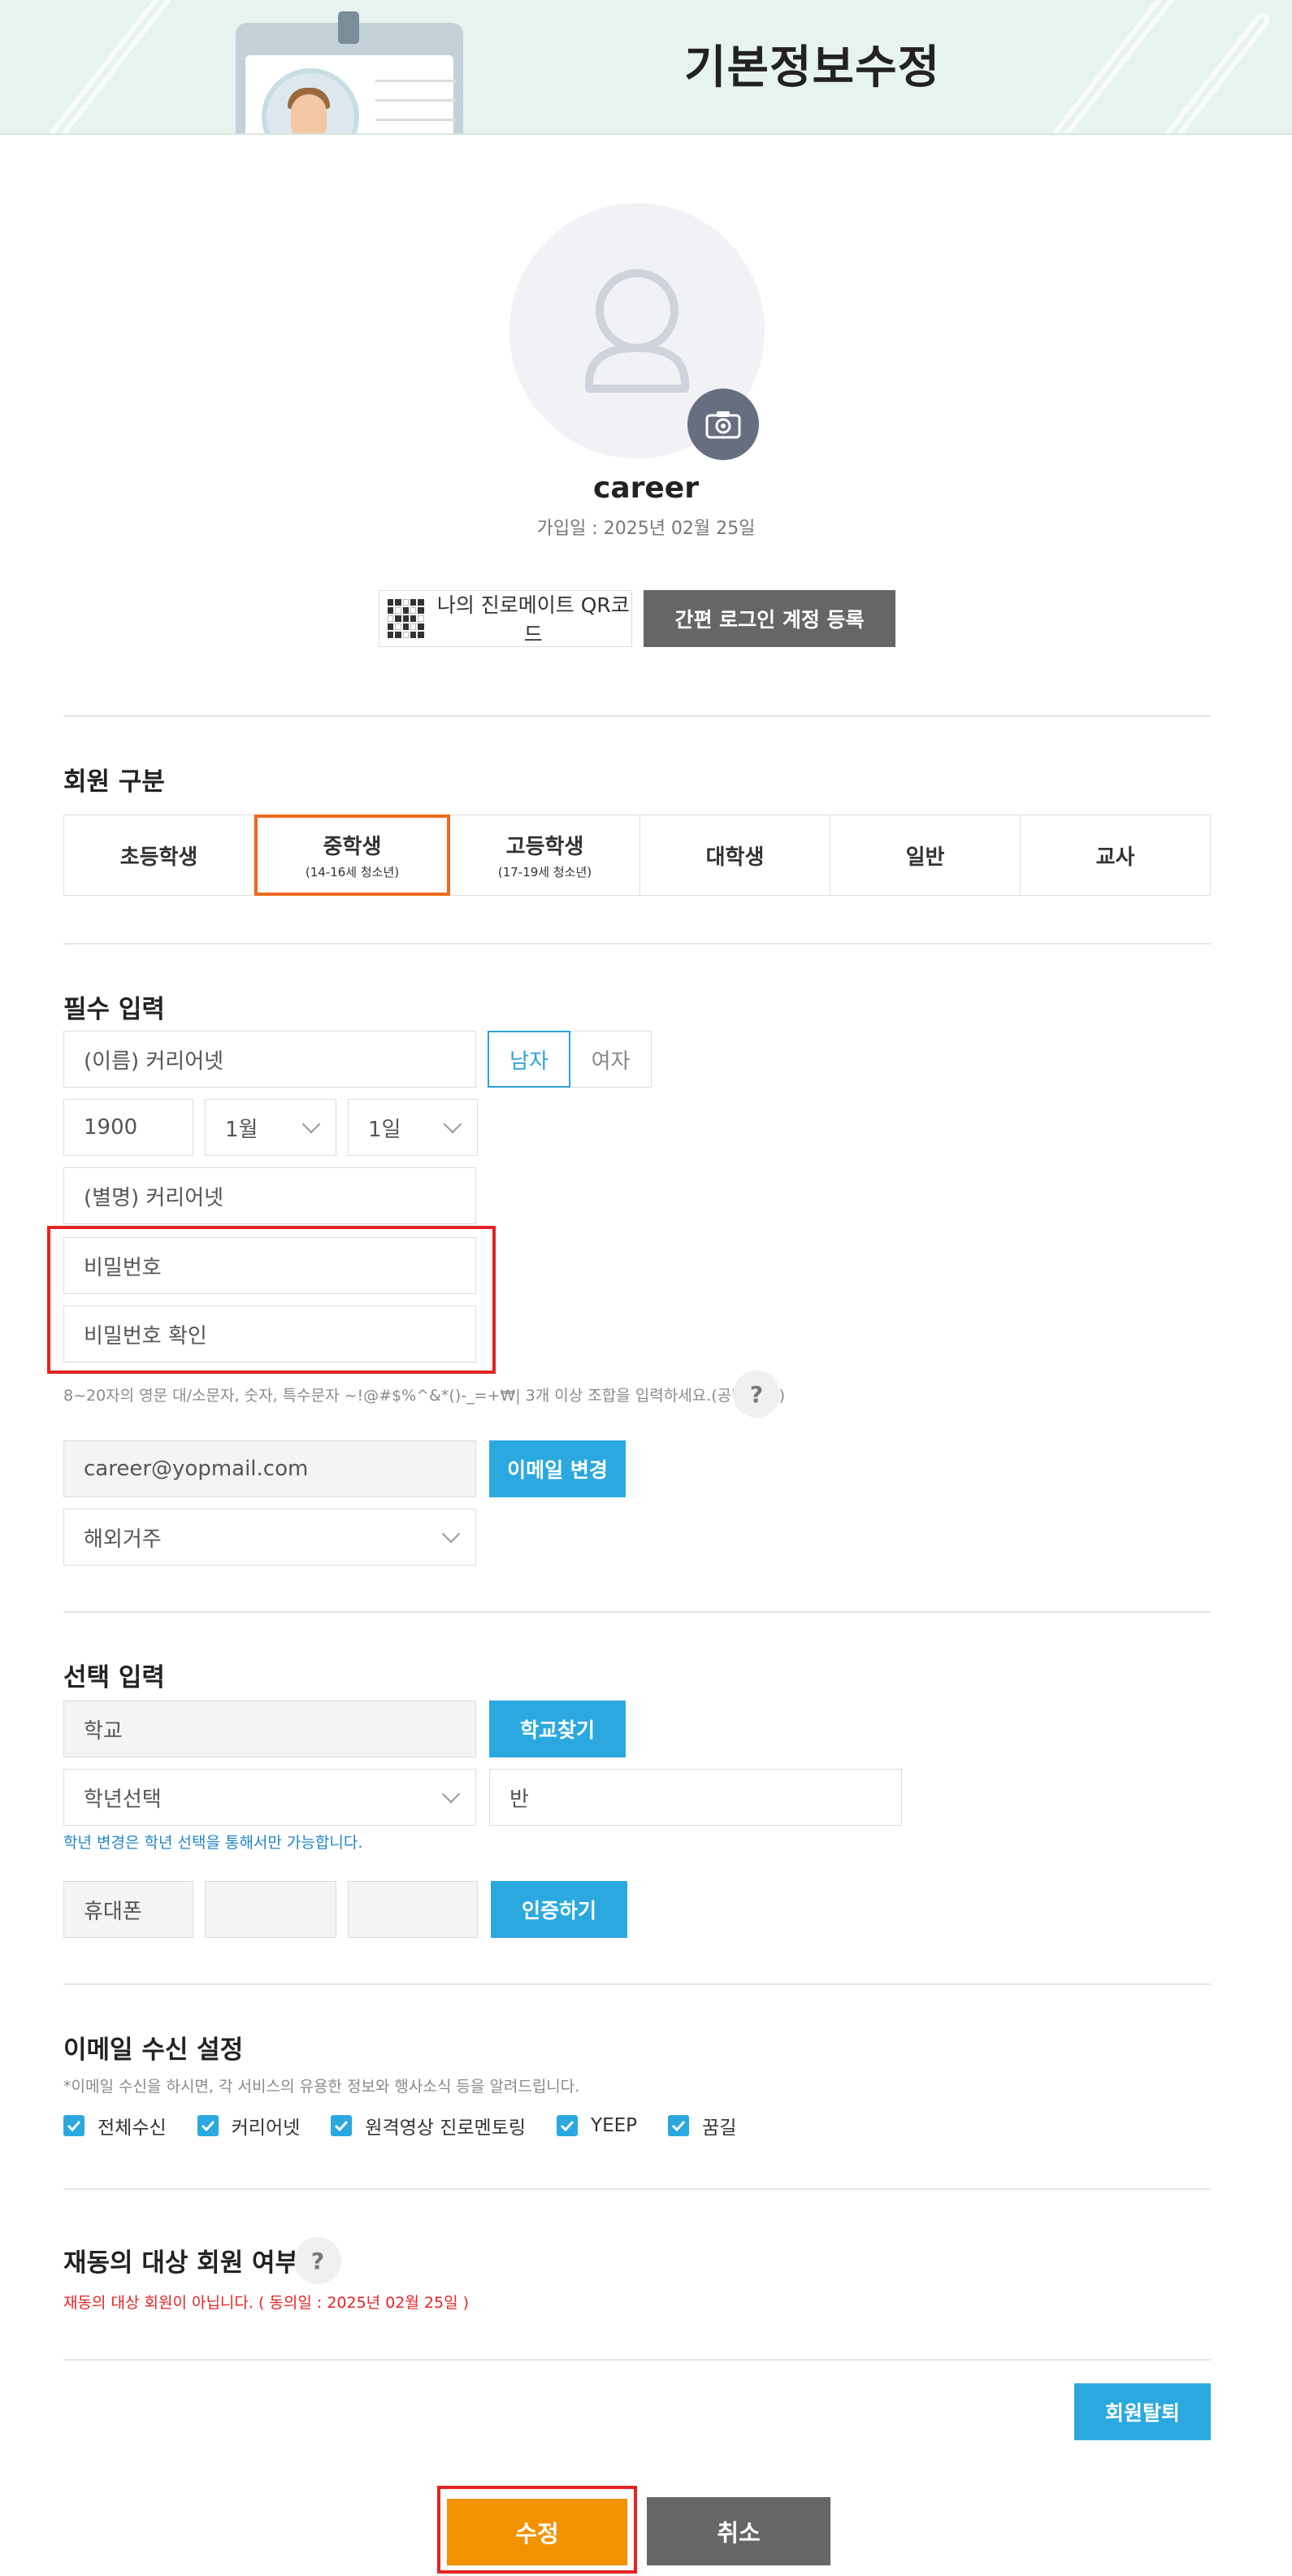 This screenshot has width=1292, height=2576. What do you see at coordinates (269, 1729) in the screenshot?
I see `school-field: 학교` at bounding box center [269, 1729].